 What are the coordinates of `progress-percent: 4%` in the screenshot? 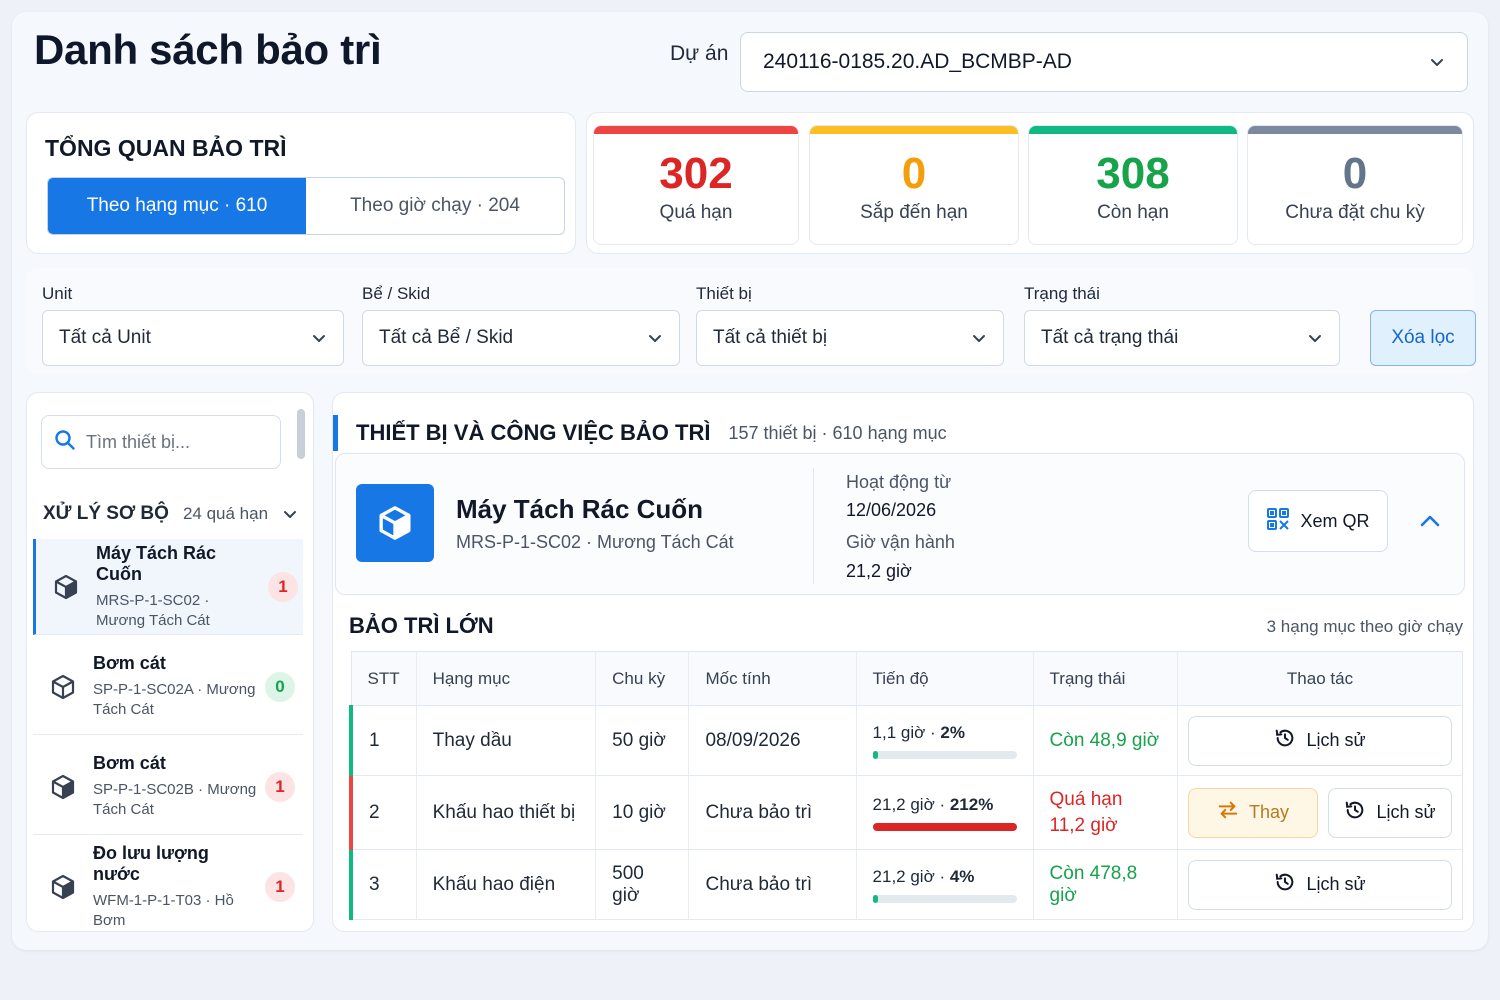 It's located at (962, 876).